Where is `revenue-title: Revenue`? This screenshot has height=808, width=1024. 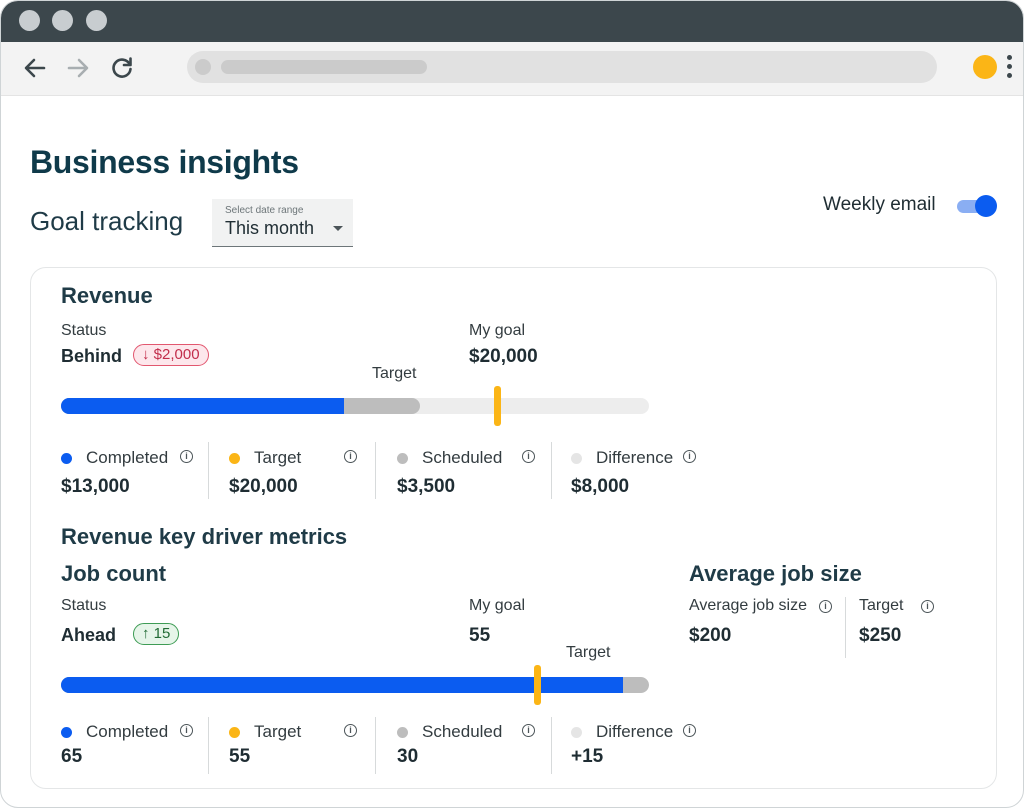 revenue-title: Revenue is located at coordinates (107, 295).